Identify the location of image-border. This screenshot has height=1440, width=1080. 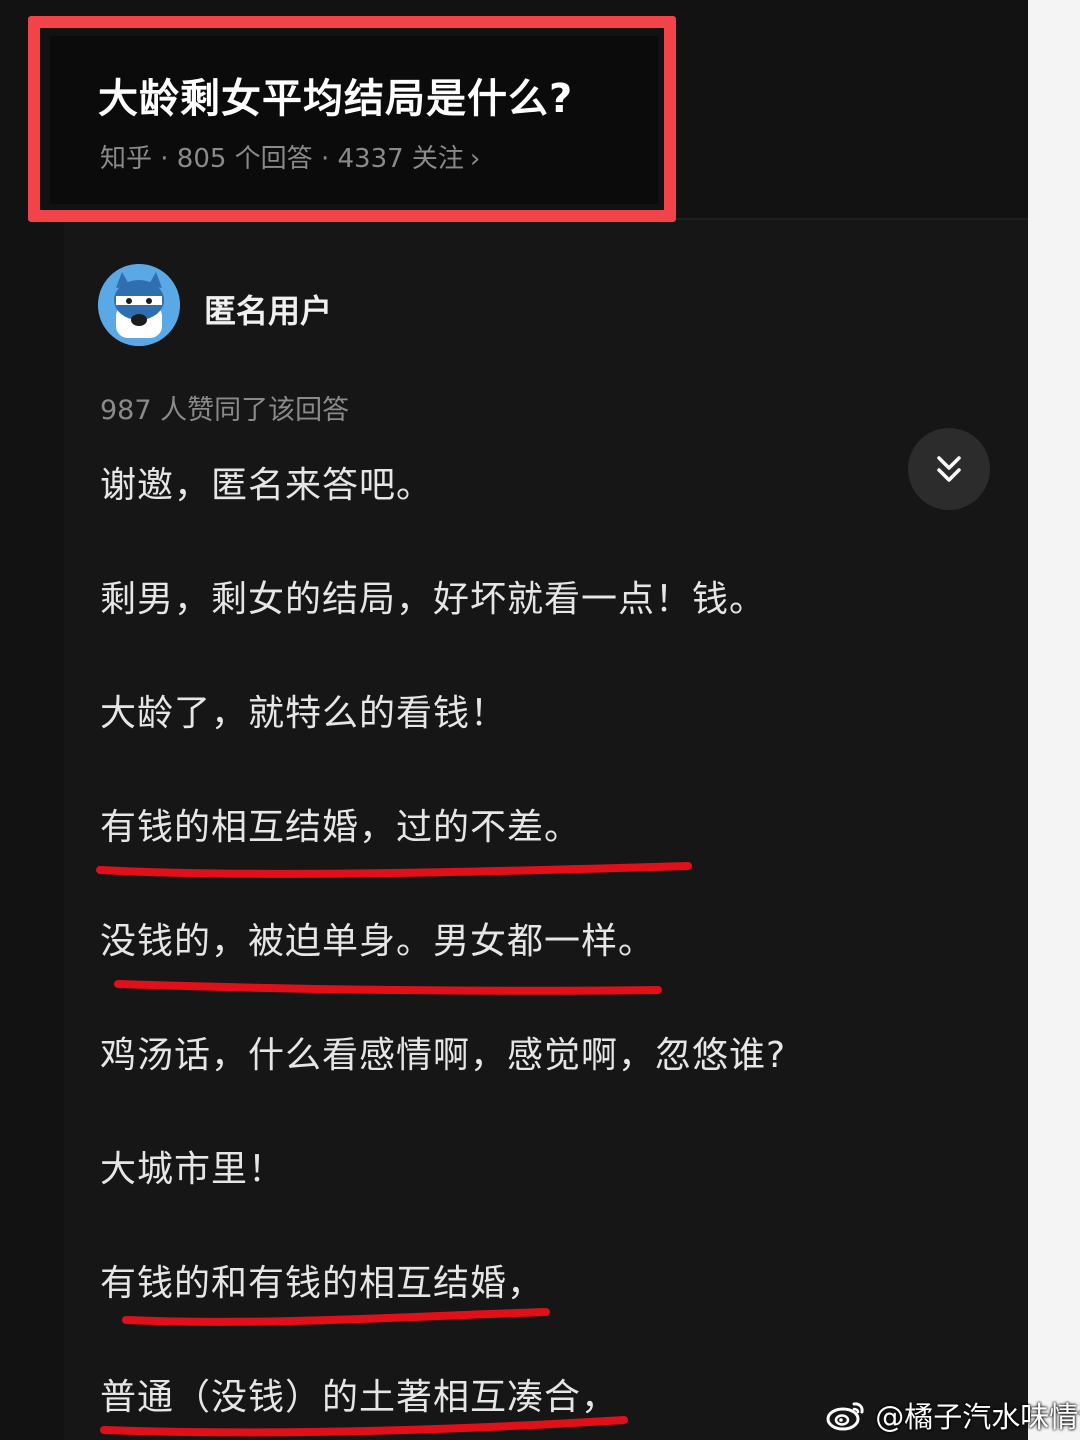
(1054, 720).